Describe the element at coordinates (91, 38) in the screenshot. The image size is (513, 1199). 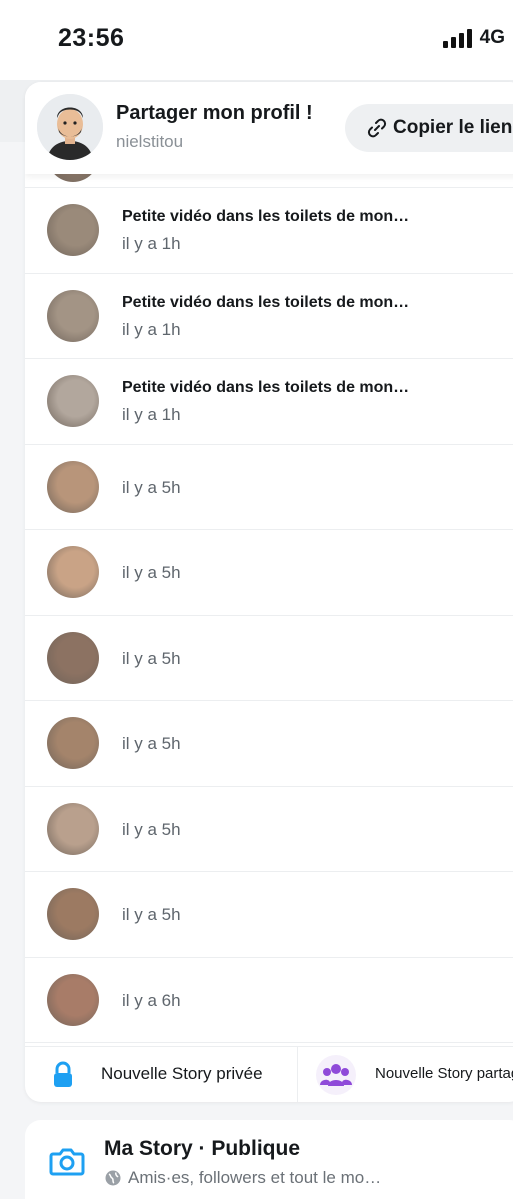
I see `status-time: 23:56` at that location.